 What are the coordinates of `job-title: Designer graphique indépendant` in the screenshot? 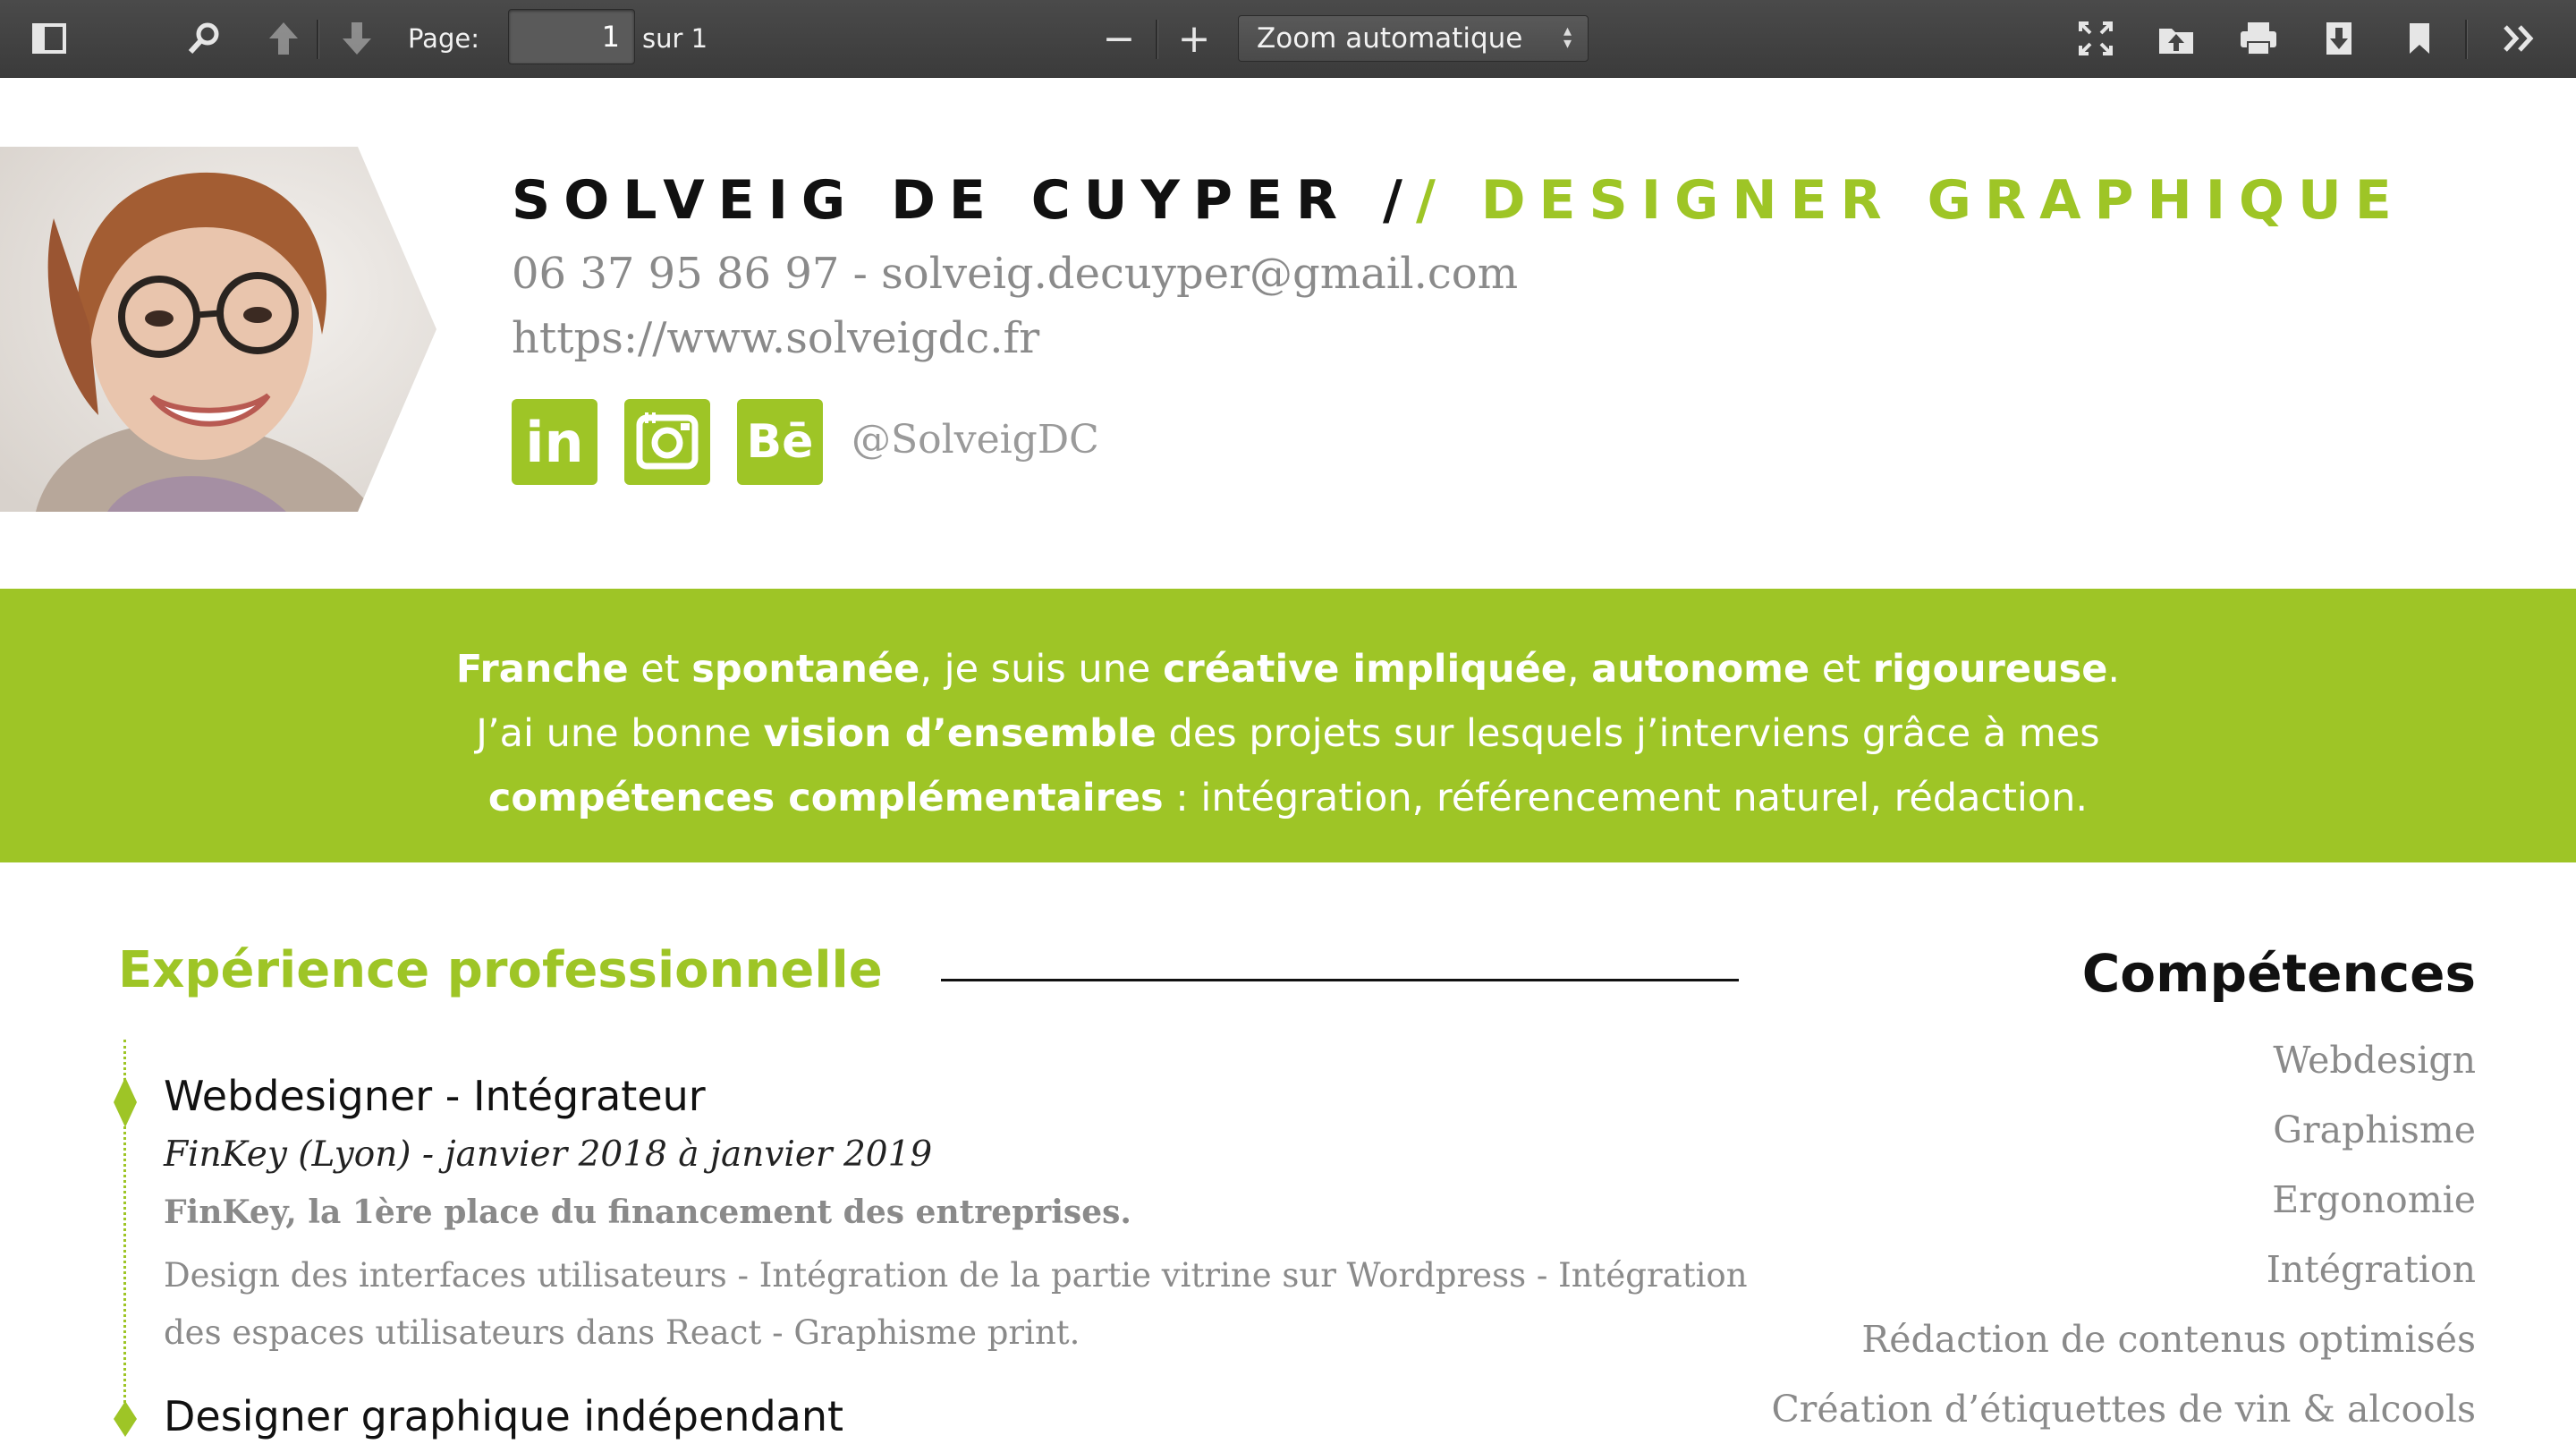 It's located at (504, 1416).